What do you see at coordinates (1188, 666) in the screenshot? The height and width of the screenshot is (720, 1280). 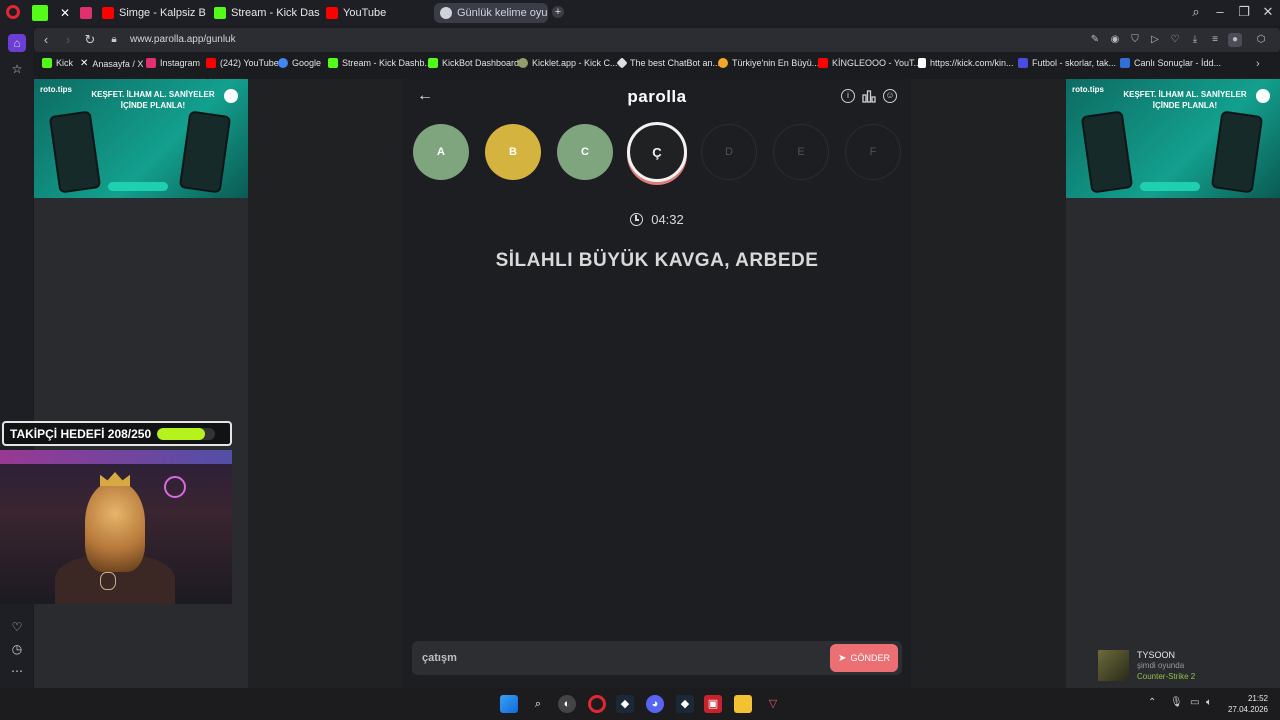 I see `steam-notification: TYSOON şimdi oyunda Counter-Strike 2` at bounding box center [1188, 666].